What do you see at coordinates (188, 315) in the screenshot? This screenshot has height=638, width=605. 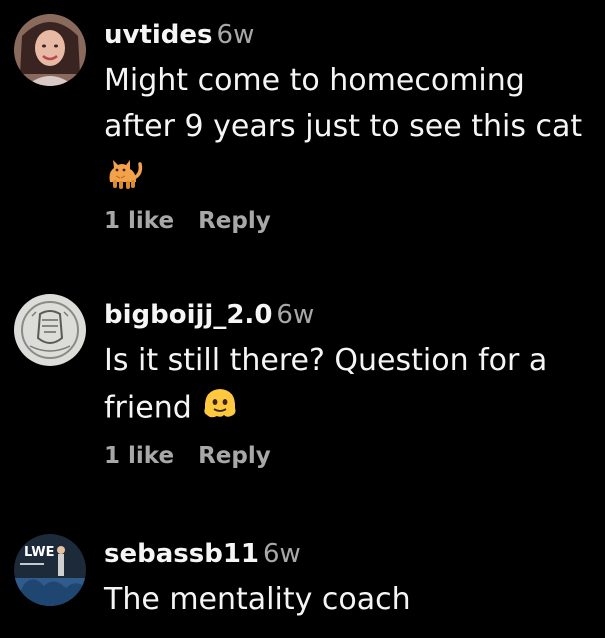 I see `username-link: bigboijj_2.0` at bounding box center [188, 315].